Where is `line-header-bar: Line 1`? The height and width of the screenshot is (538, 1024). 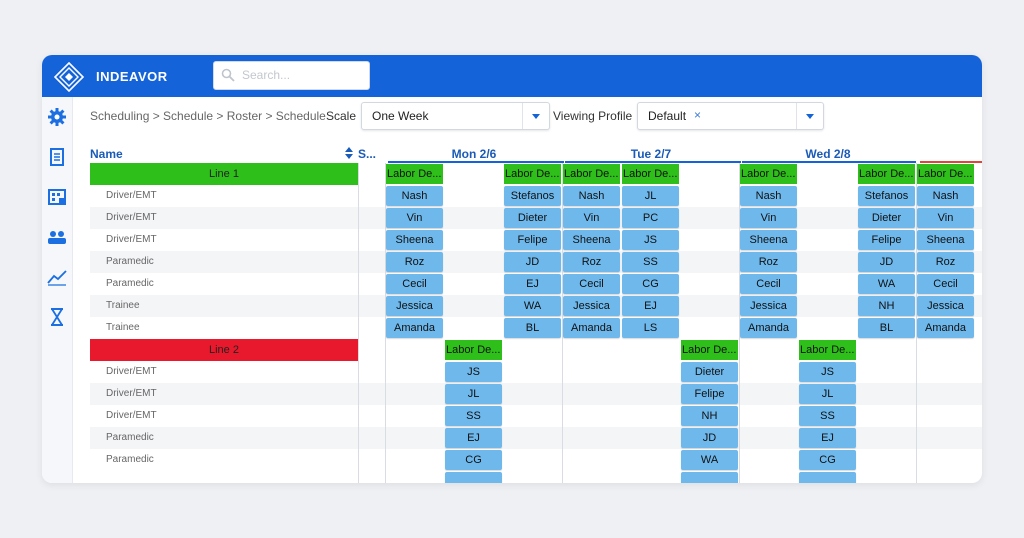 line-header-bar: Line 1 is located at coordinates (224, 174).